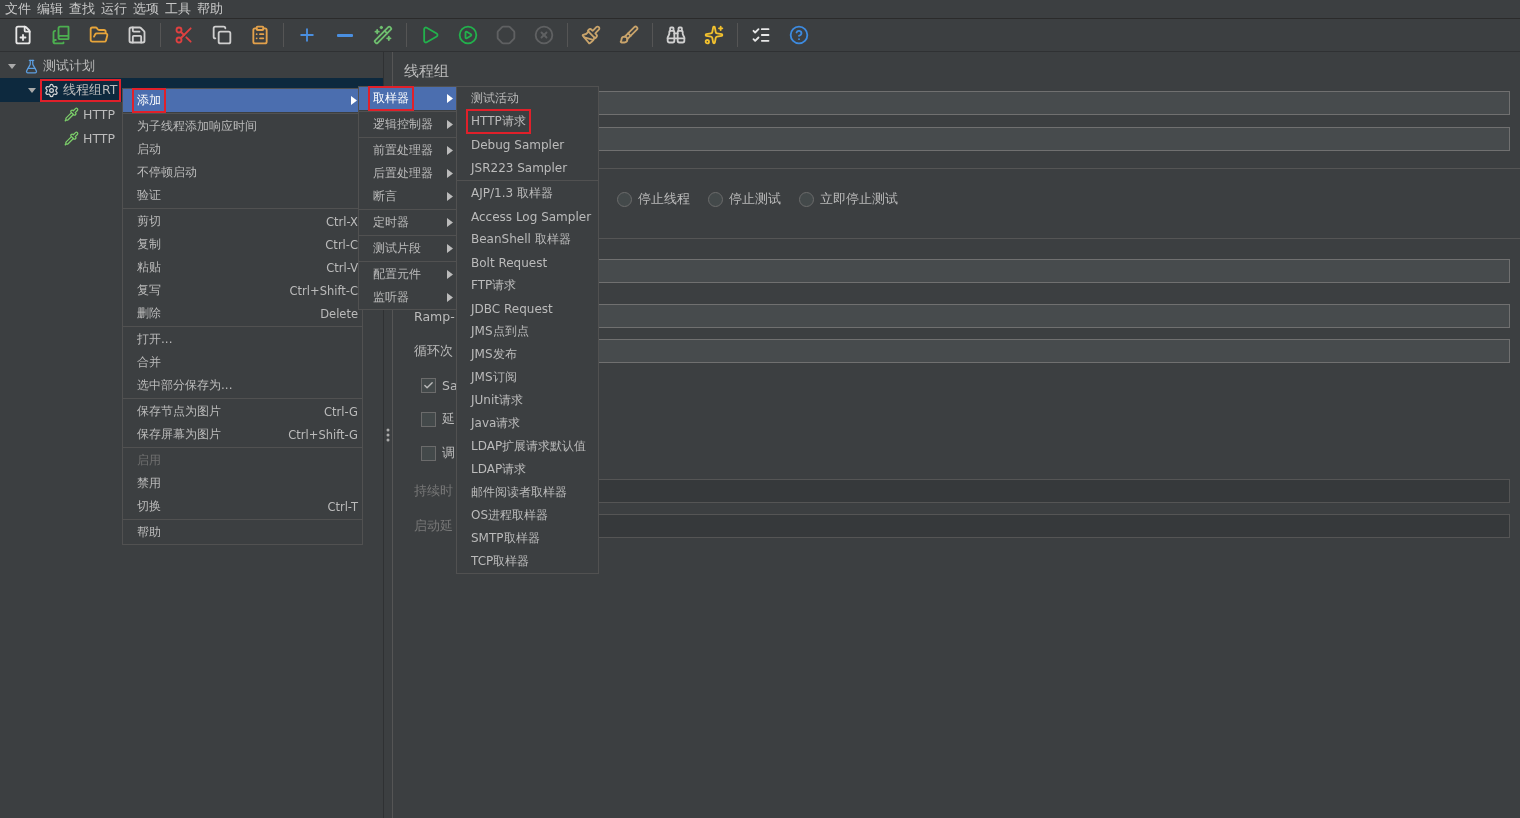  I want to click on node-label: 测试计划, so click(69, 66).